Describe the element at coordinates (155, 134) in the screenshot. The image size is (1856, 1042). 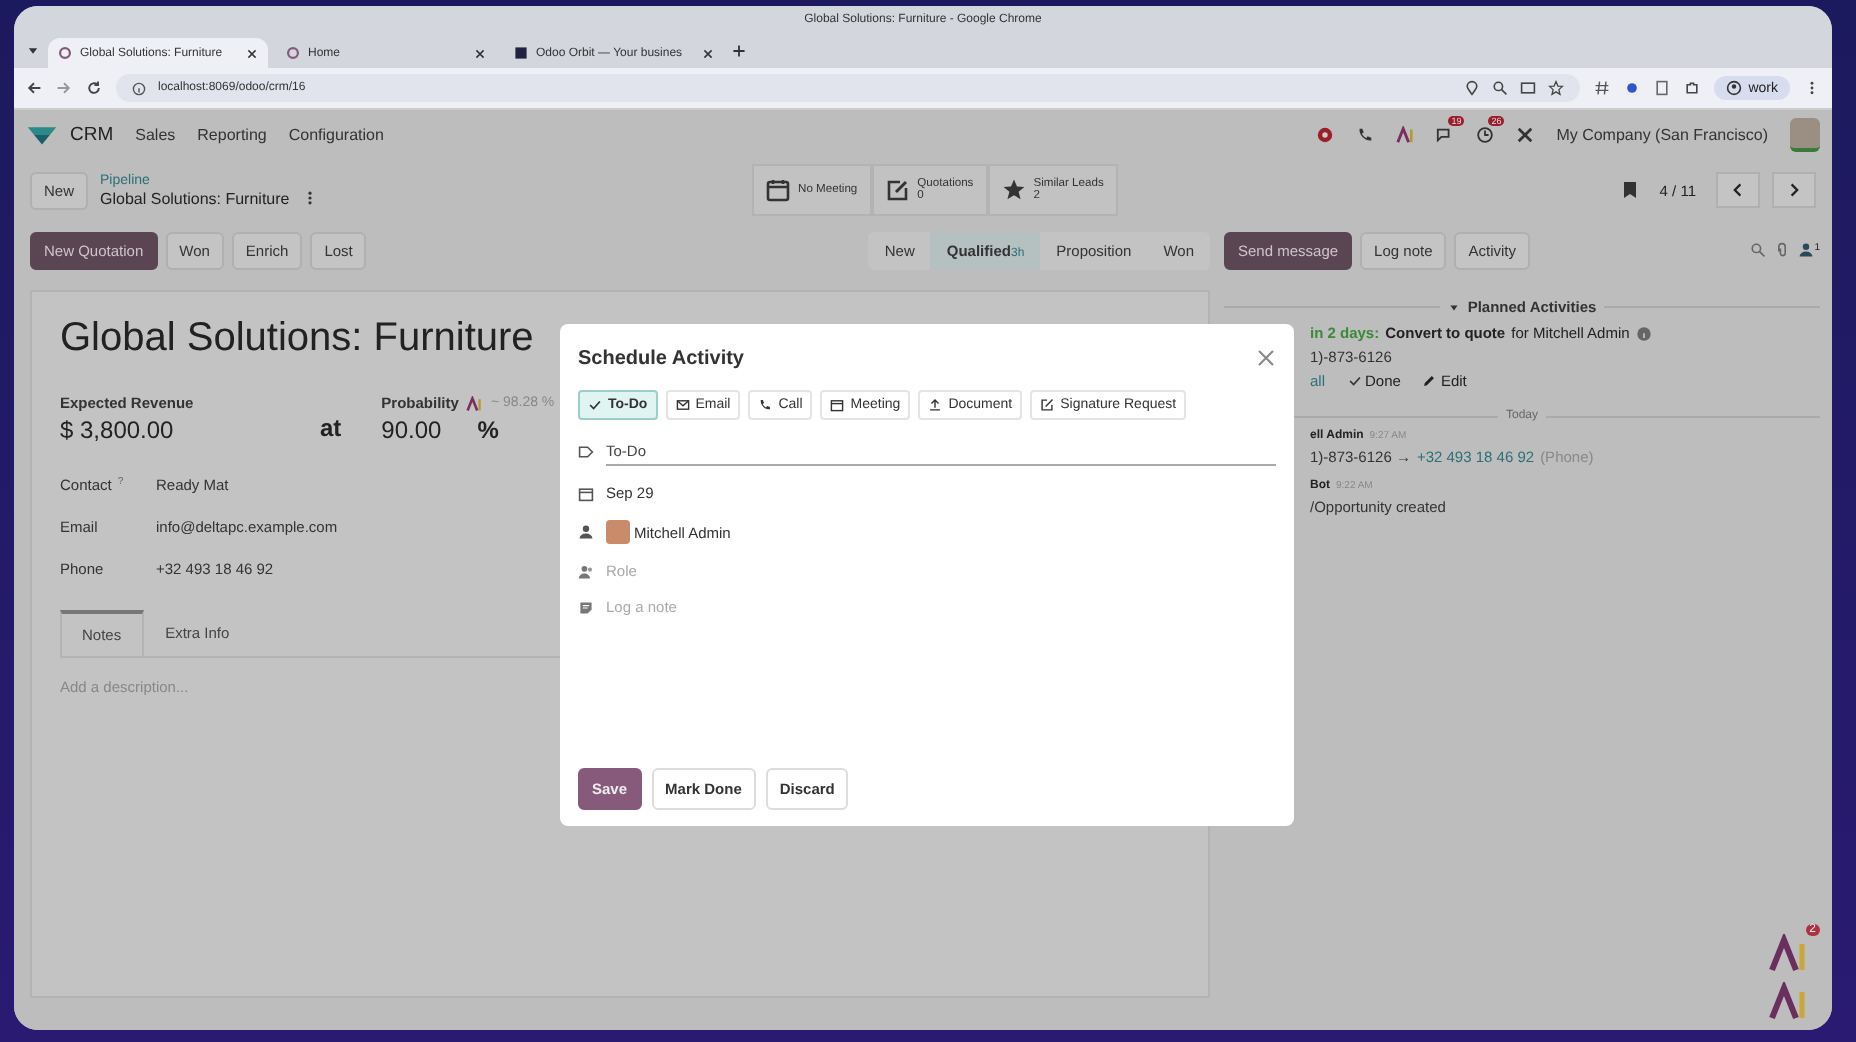
I see `menu-item: Sales` at that location.